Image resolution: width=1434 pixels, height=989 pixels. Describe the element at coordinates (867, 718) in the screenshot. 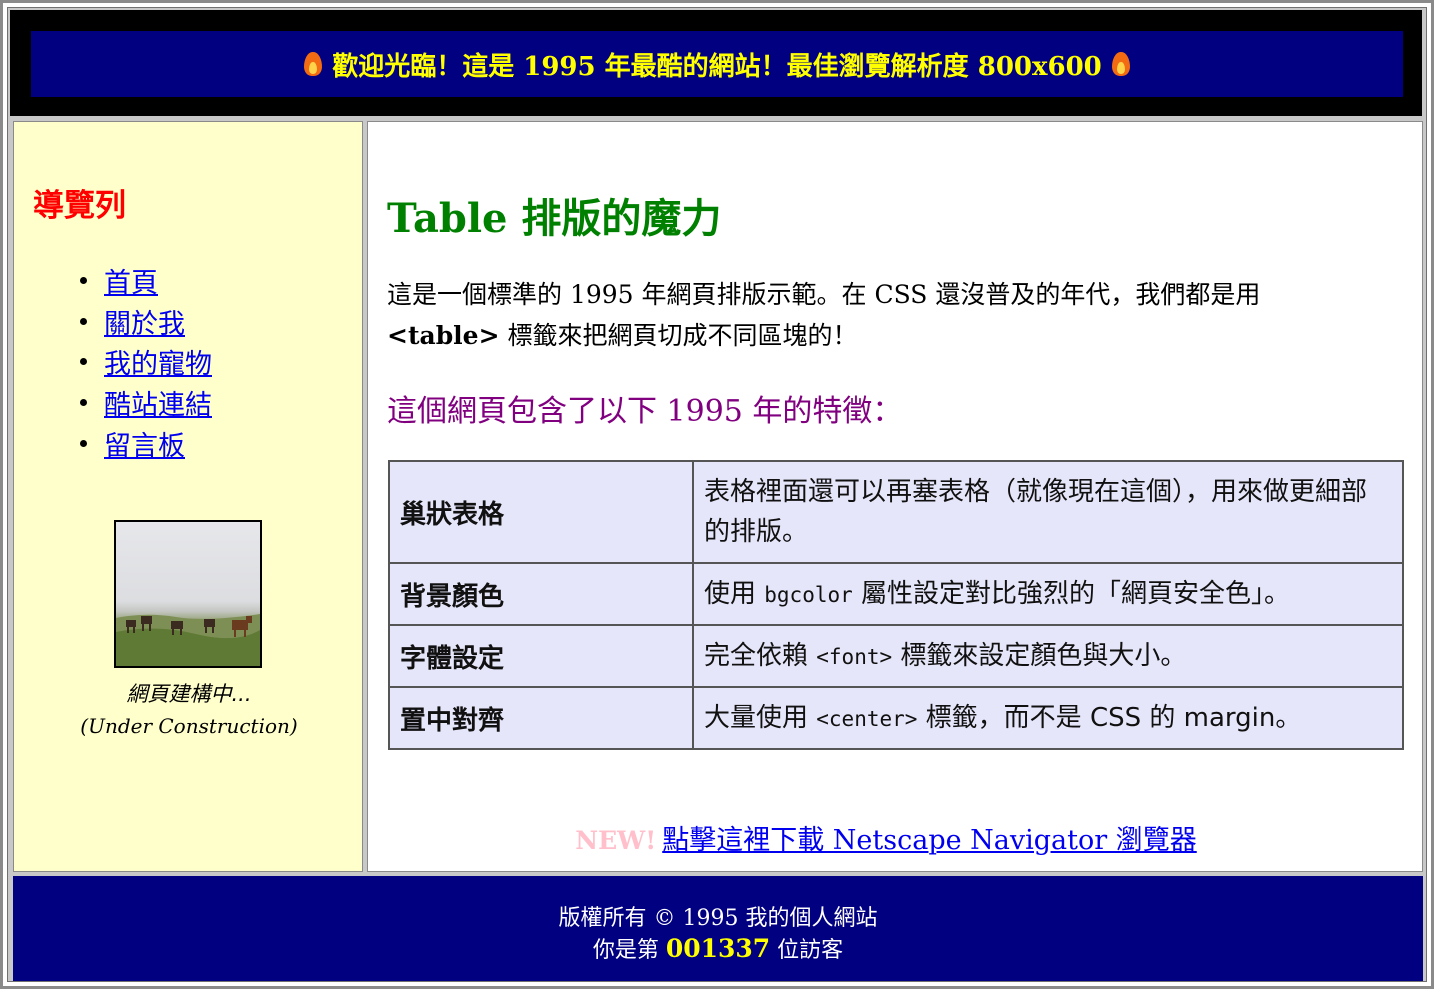

I see `feature-code: <center>` at that location.